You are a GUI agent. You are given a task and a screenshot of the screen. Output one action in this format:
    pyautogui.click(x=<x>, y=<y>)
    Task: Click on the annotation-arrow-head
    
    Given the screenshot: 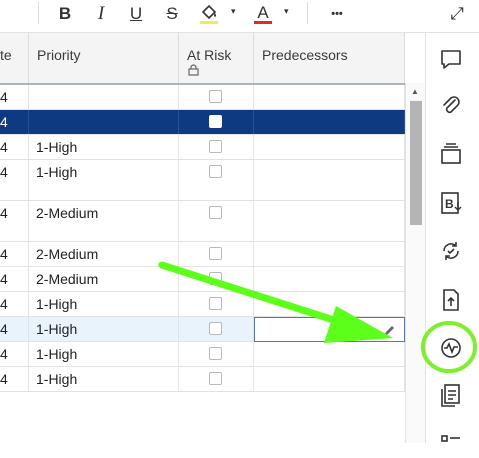 What is the action you would take?
    pyautogui.click(x=358, y=324)
    